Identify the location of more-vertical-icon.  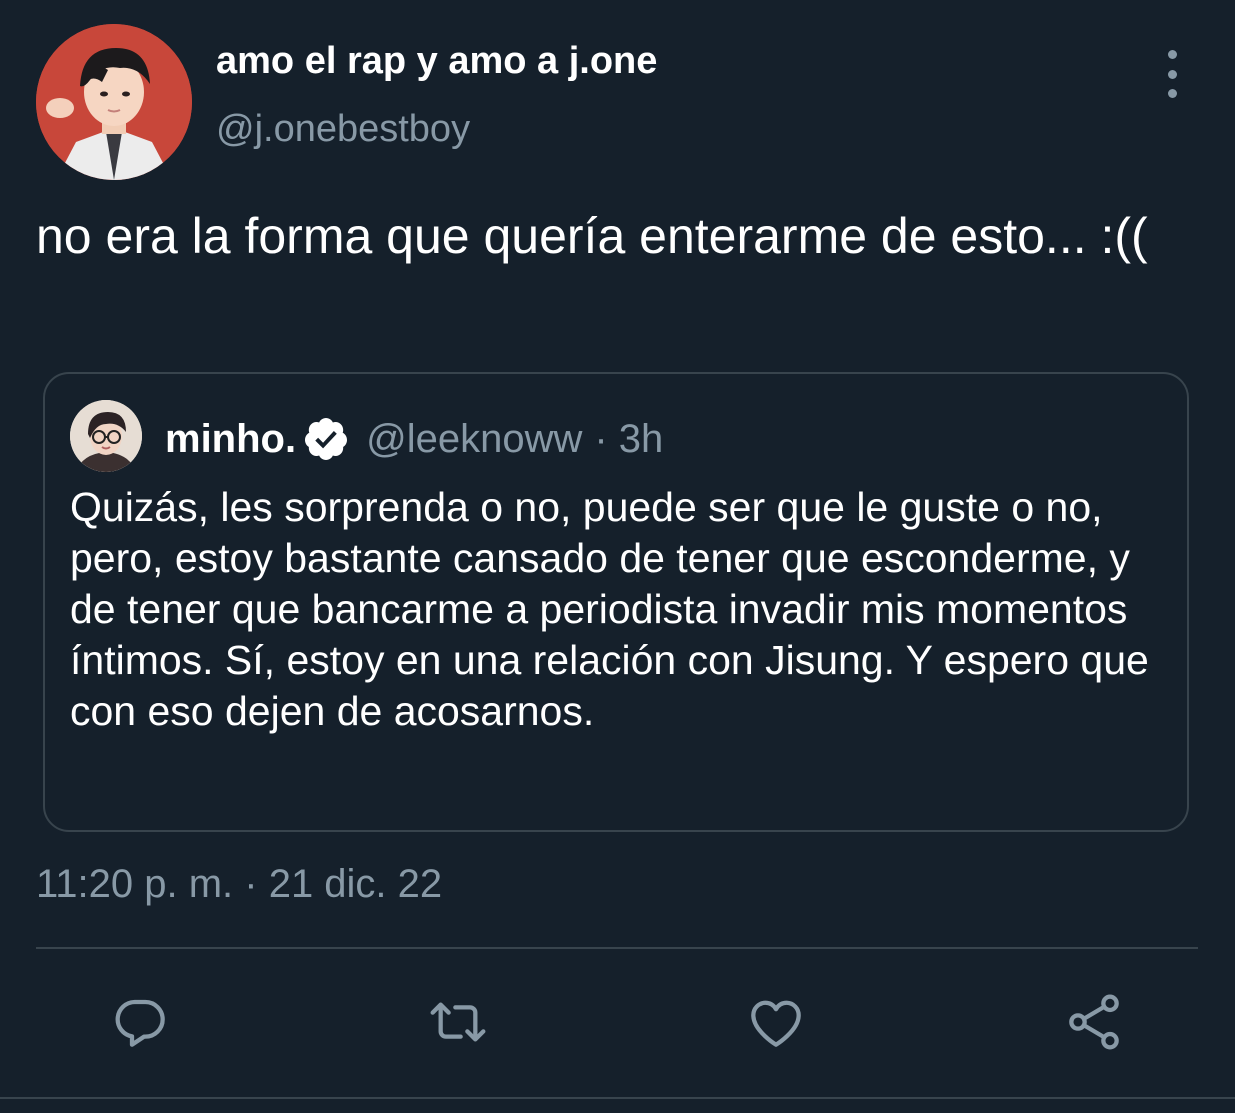
(1172, 74).